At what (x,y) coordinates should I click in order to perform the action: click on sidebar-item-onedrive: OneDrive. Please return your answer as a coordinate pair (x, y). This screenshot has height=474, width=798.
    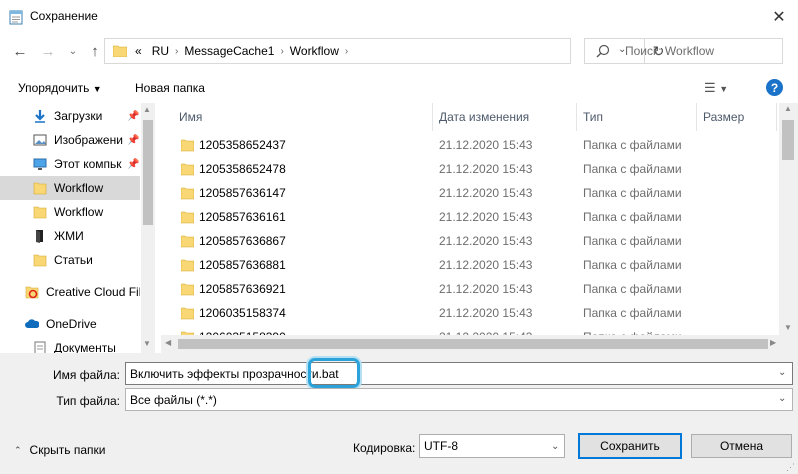
    Looking at the image, I should click on (70, 324).